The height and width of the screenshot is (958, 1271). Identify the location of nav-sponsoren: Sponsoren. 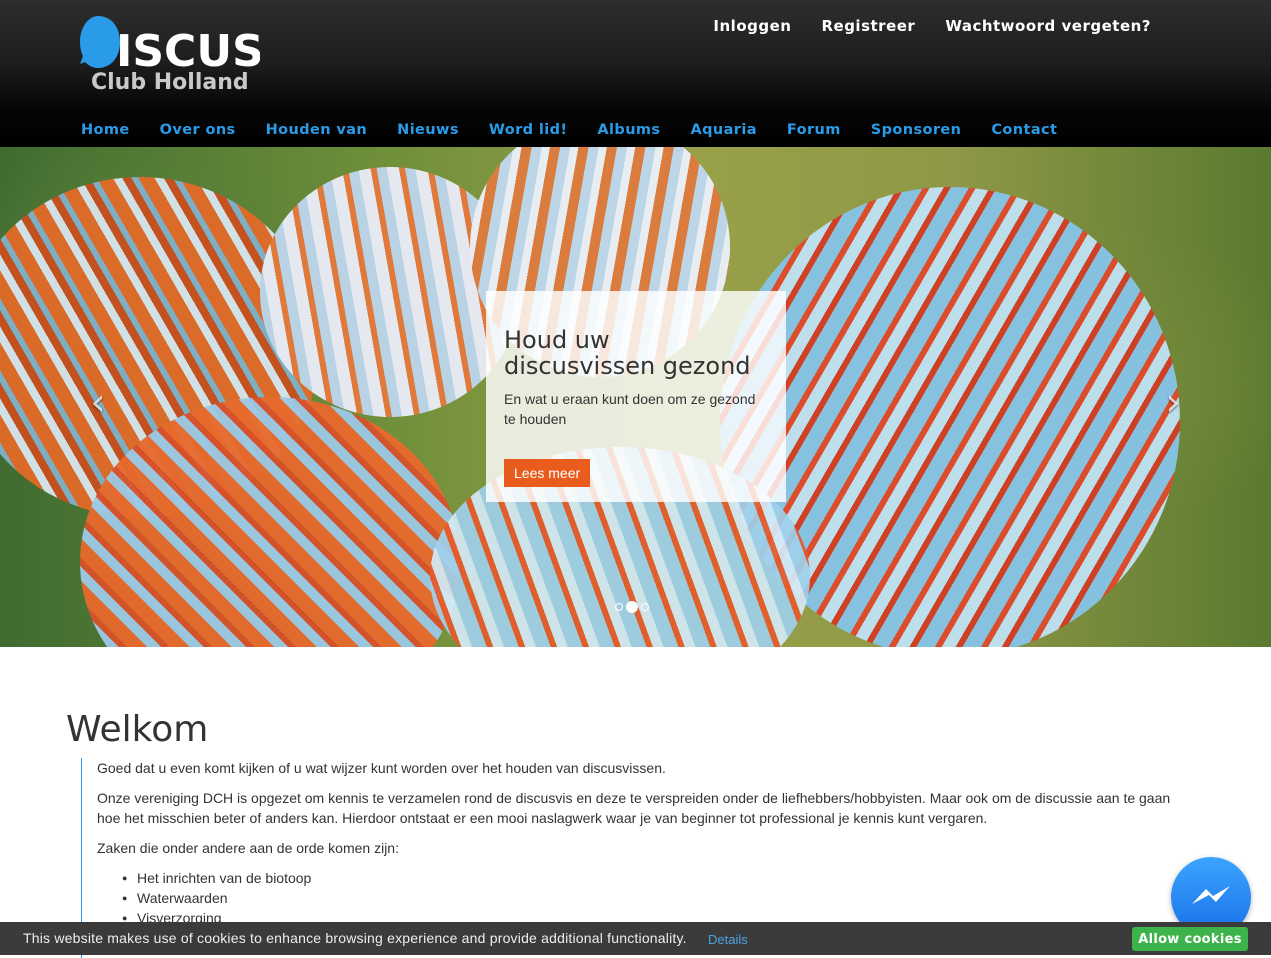
(916, 130).